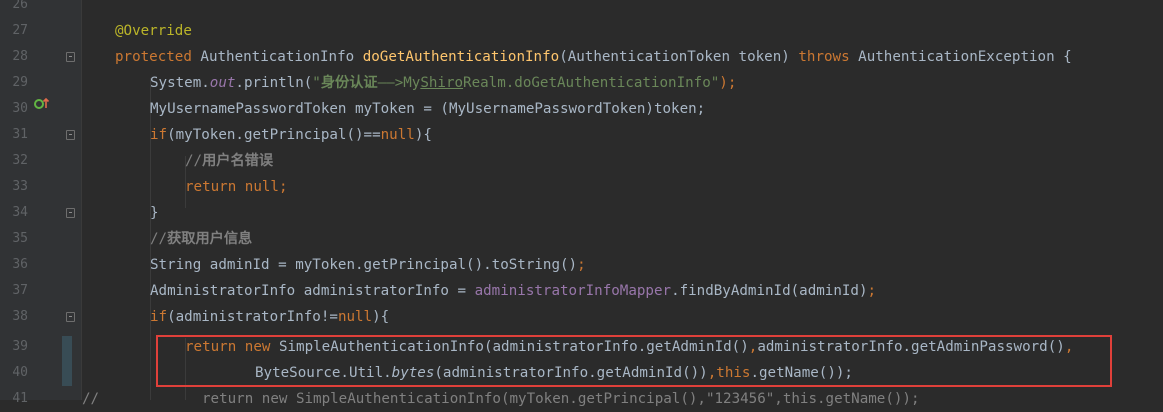 The height and width of the screenshot is (412, 1163). What do you see at coordinates (236, 187) in the screenshot?
I see `return-statement: return null;` at bounding box center [236, 187].